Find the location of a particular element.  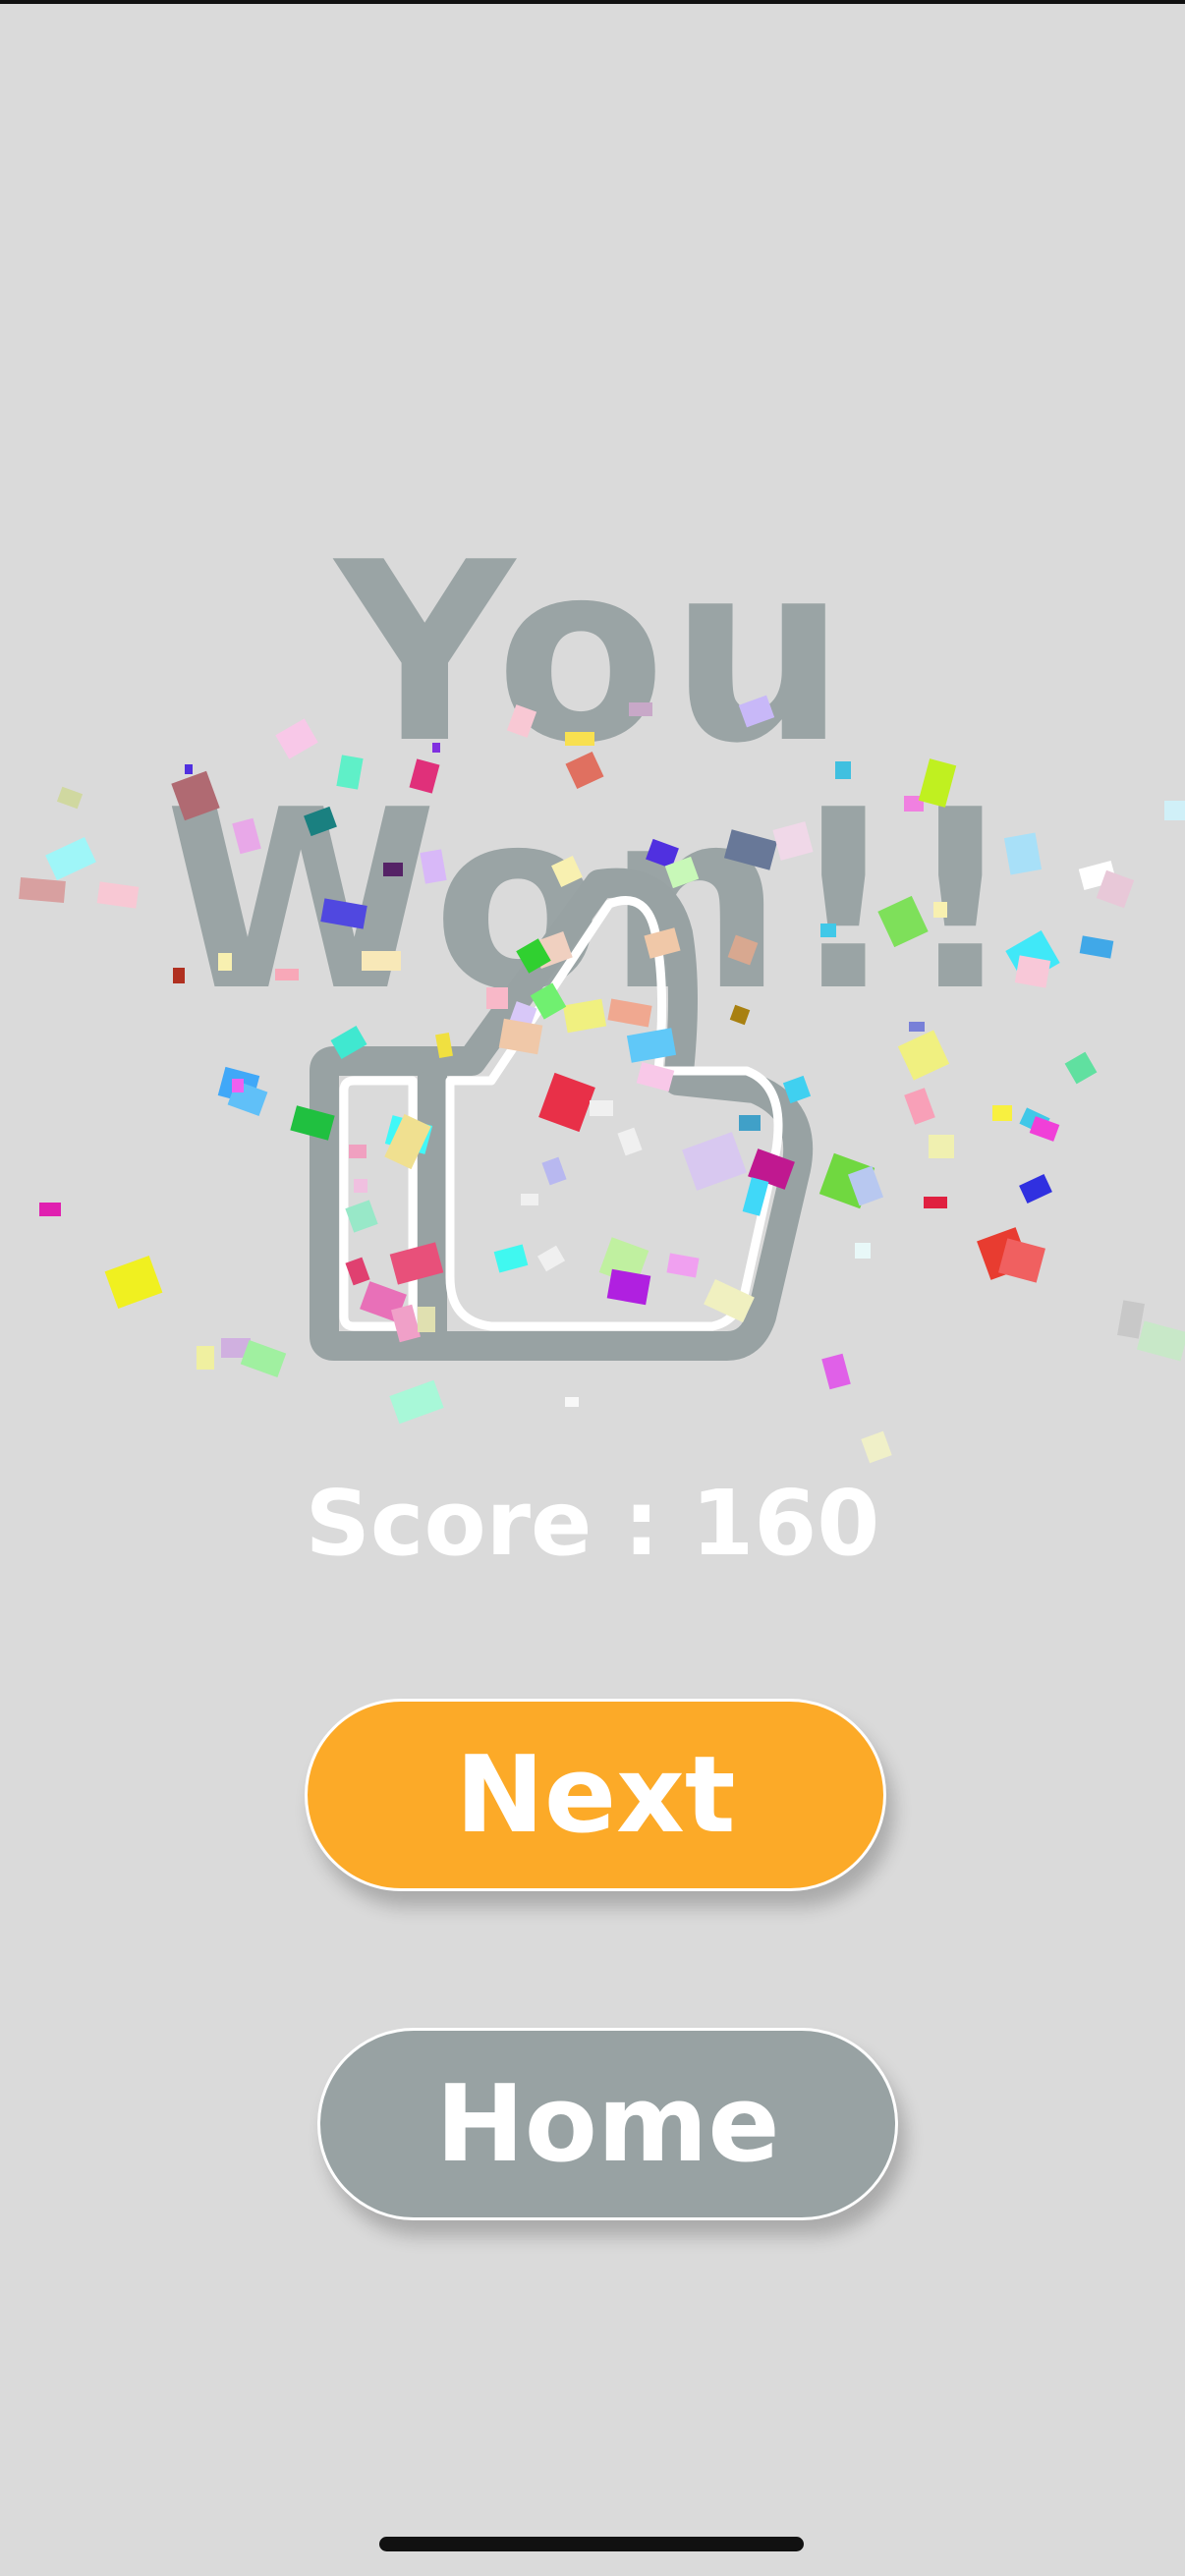

score-text: Score : 160 is located at coordinates (592, 1523).